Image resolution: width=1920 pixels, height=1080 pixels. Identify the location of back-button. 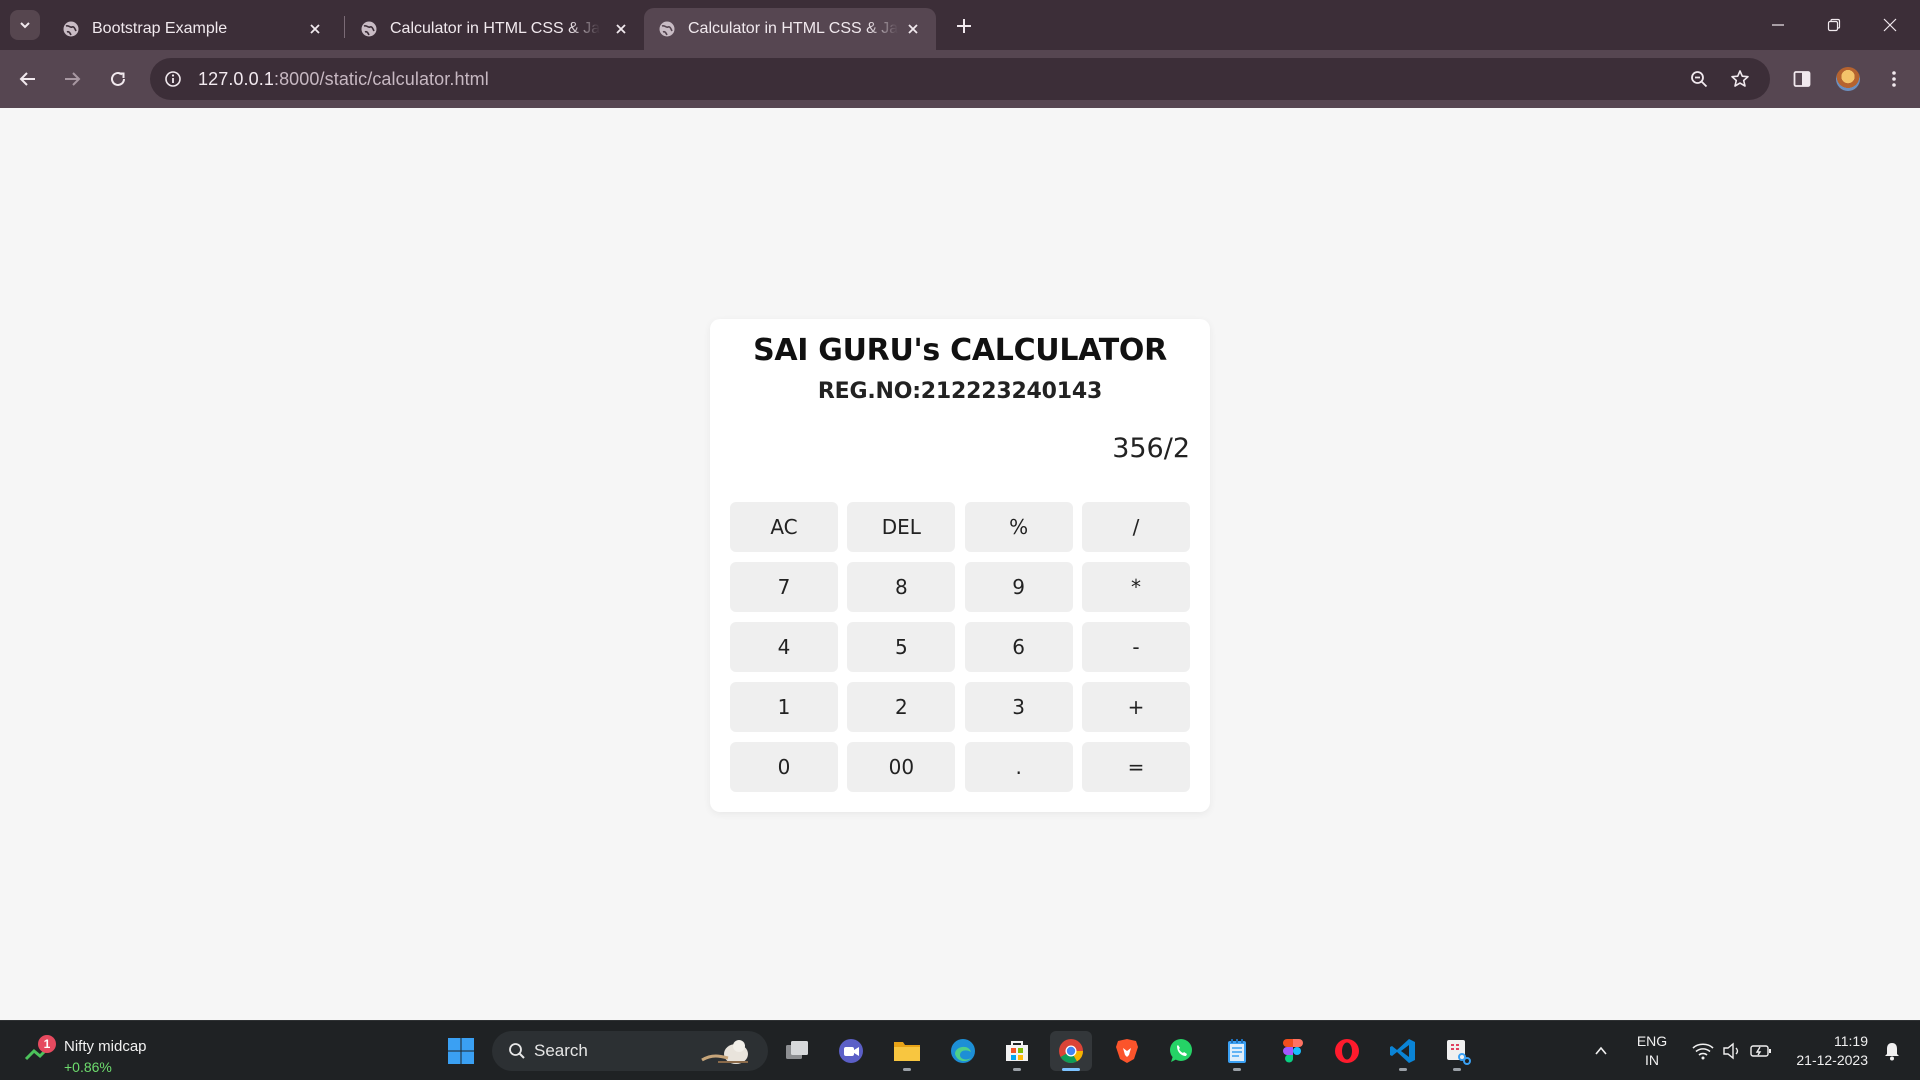
(28, 79).